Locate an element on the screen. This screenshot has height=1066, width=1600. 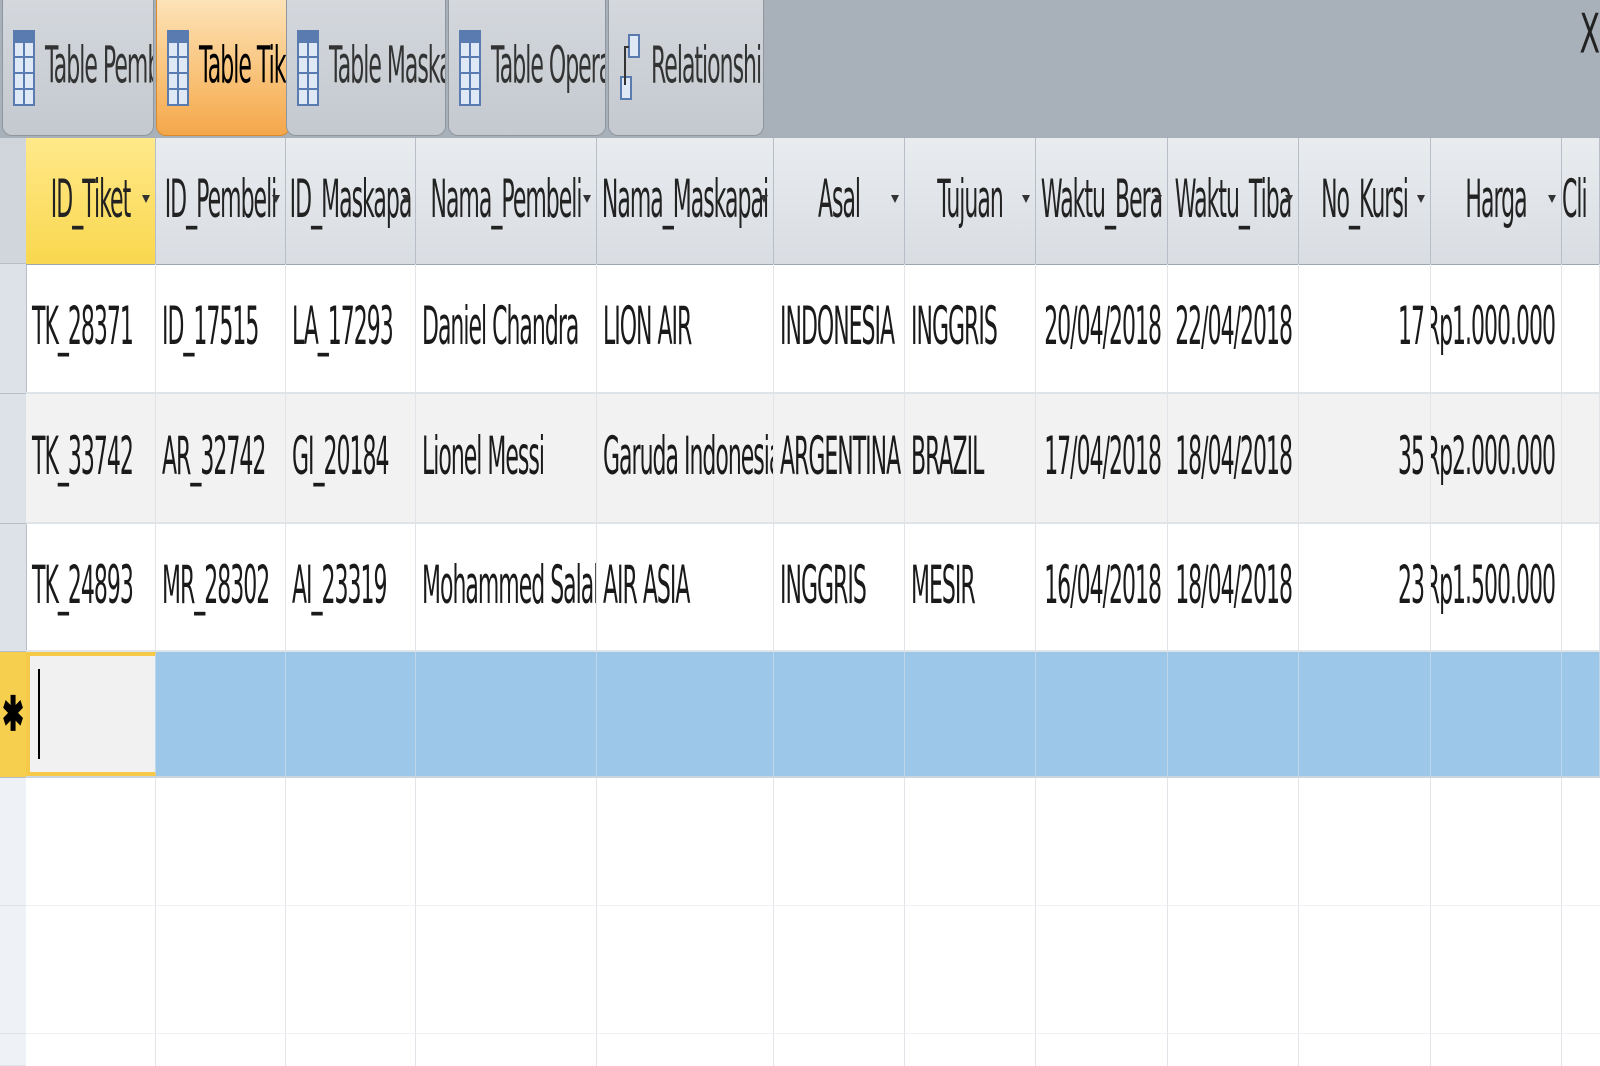
cell-waktu-berangkat: 16/04/2018 is located at coordinates (1102, 587).